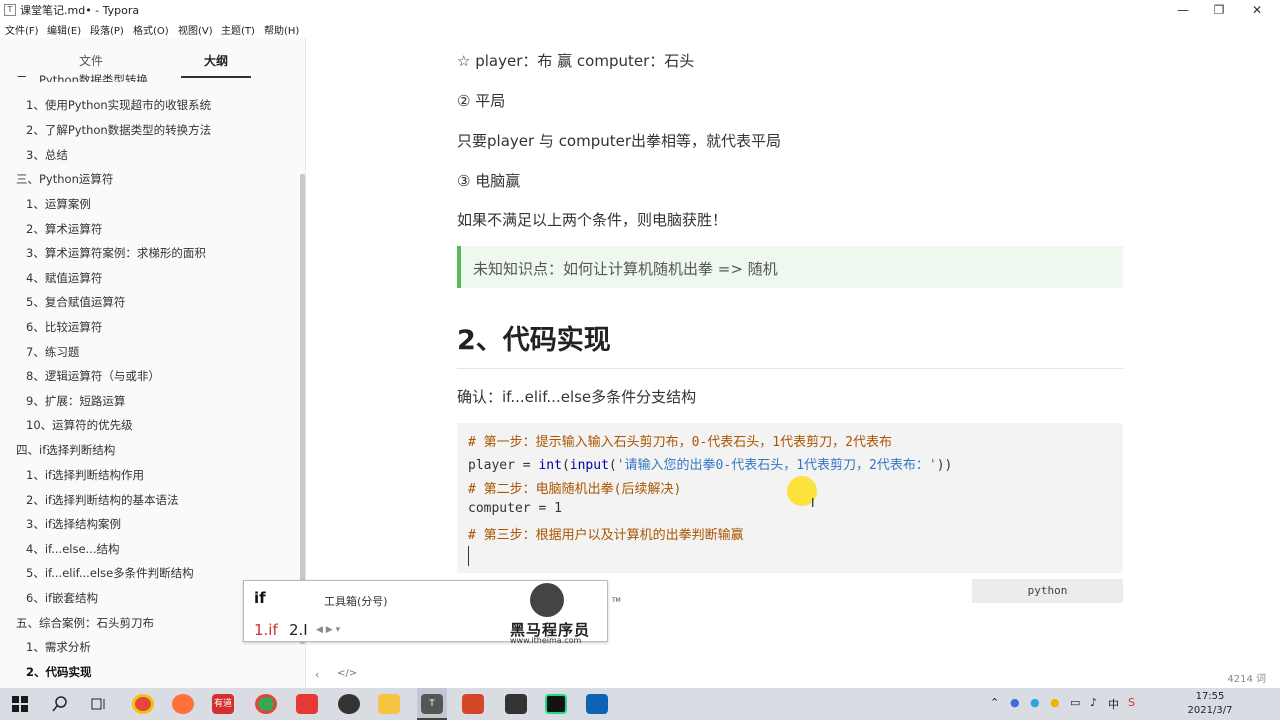 The height and width of the screenshot is (720, 1280). What do you see at coordinates (64, 29) in the screenshot?
I see `menu-edit: 编辑(E)` at bounding box center [64, 29].